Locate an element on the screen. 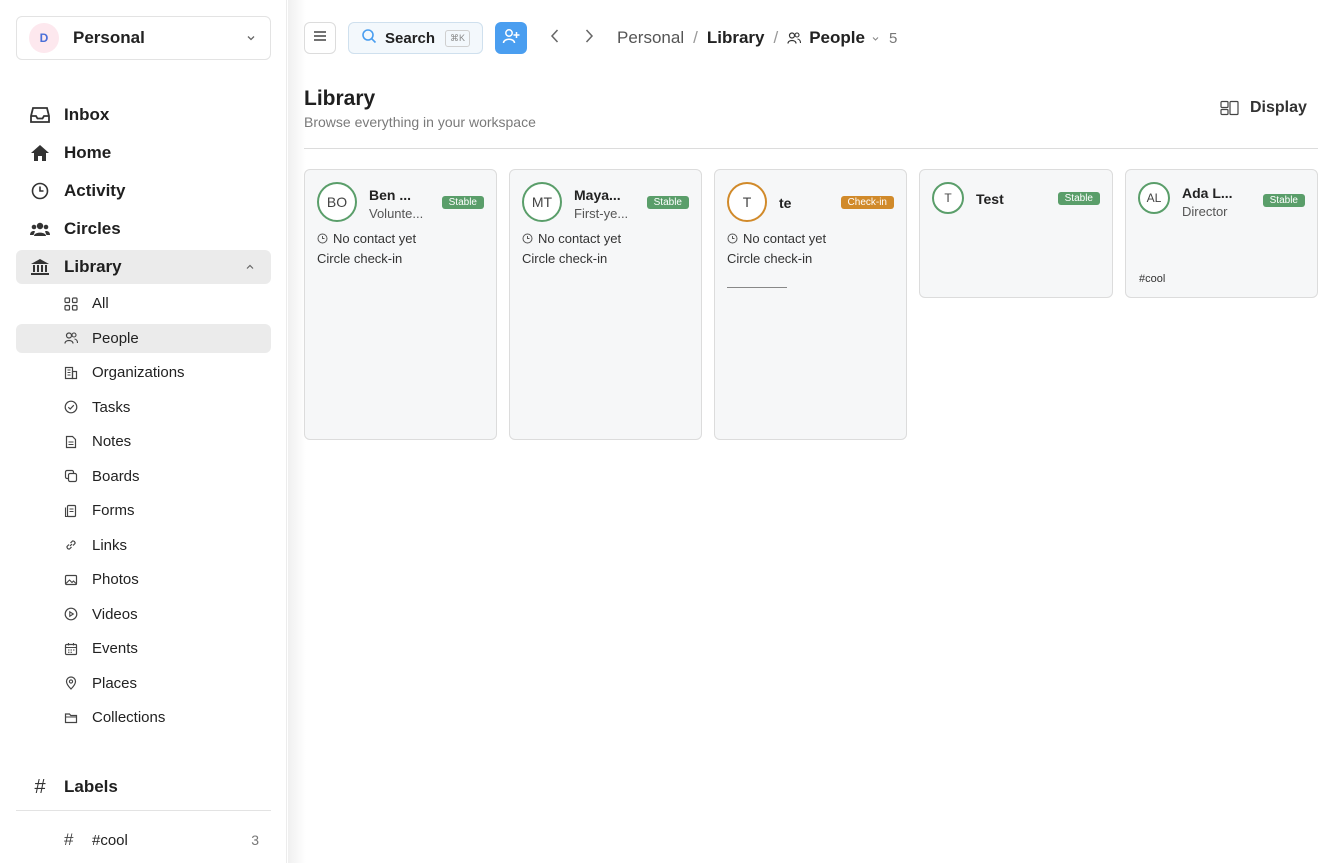 The width and height of the screenshot is (1334, 863). back-button is located at coordinates (555, 38).